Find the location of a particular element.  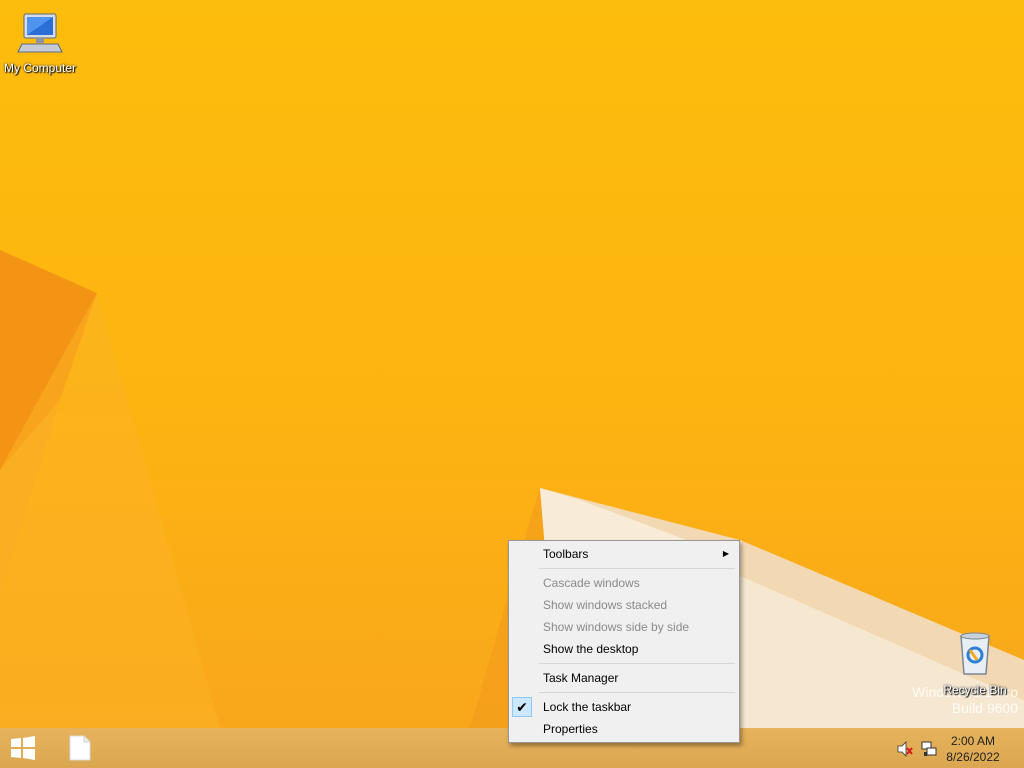

start-button is located at coordinates (23, 748).